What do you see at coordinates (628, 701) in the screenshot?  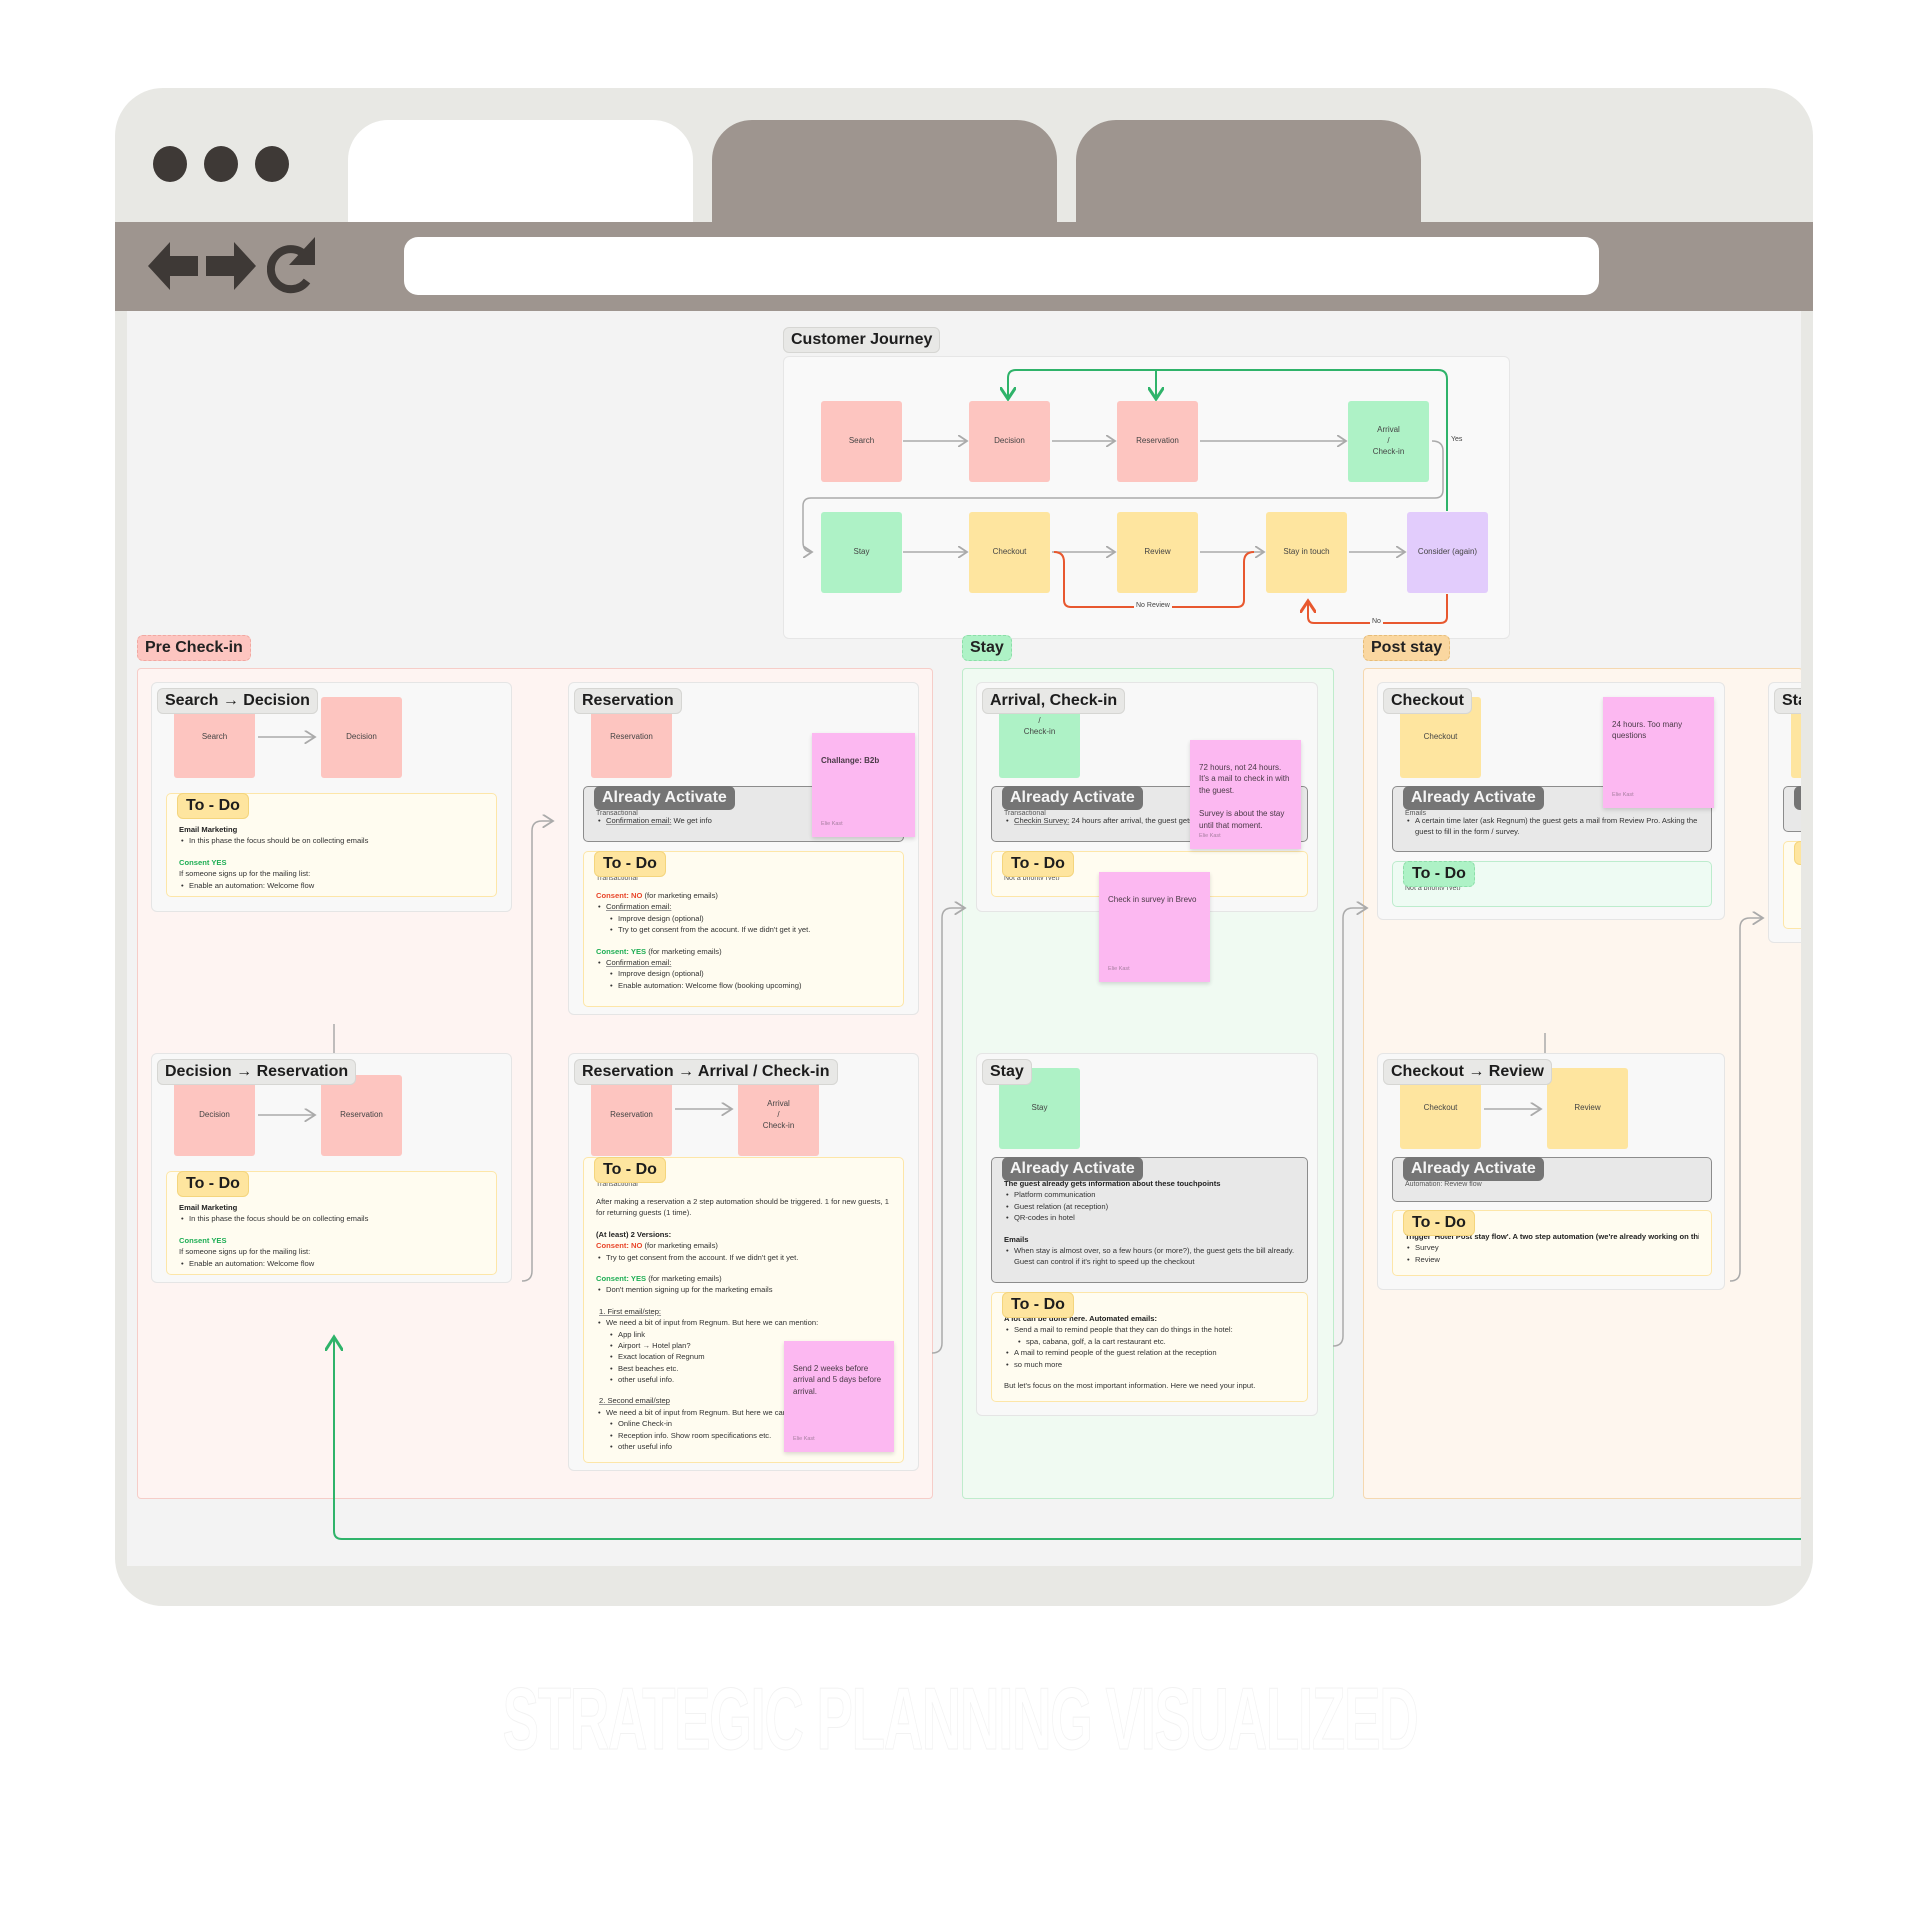 I see `card-title: Reservation` at bounding box center [628, 701].